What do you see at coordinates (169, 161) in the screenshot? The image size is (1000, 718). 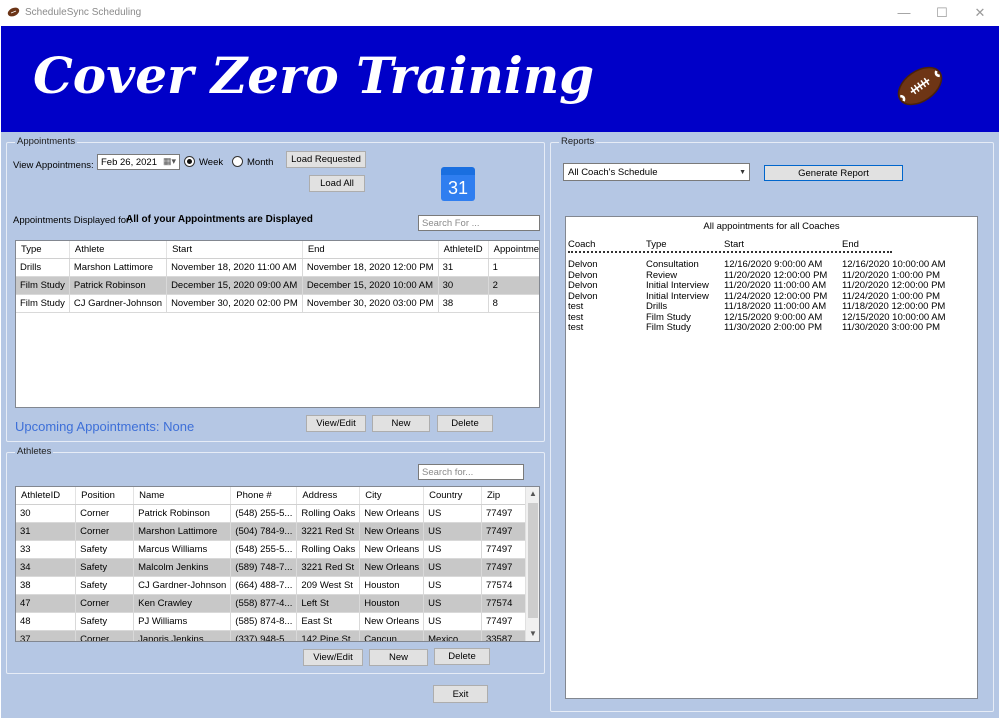 I see `calendar-dropdown-icon: ▦▾` at bounding box center [169, 161].